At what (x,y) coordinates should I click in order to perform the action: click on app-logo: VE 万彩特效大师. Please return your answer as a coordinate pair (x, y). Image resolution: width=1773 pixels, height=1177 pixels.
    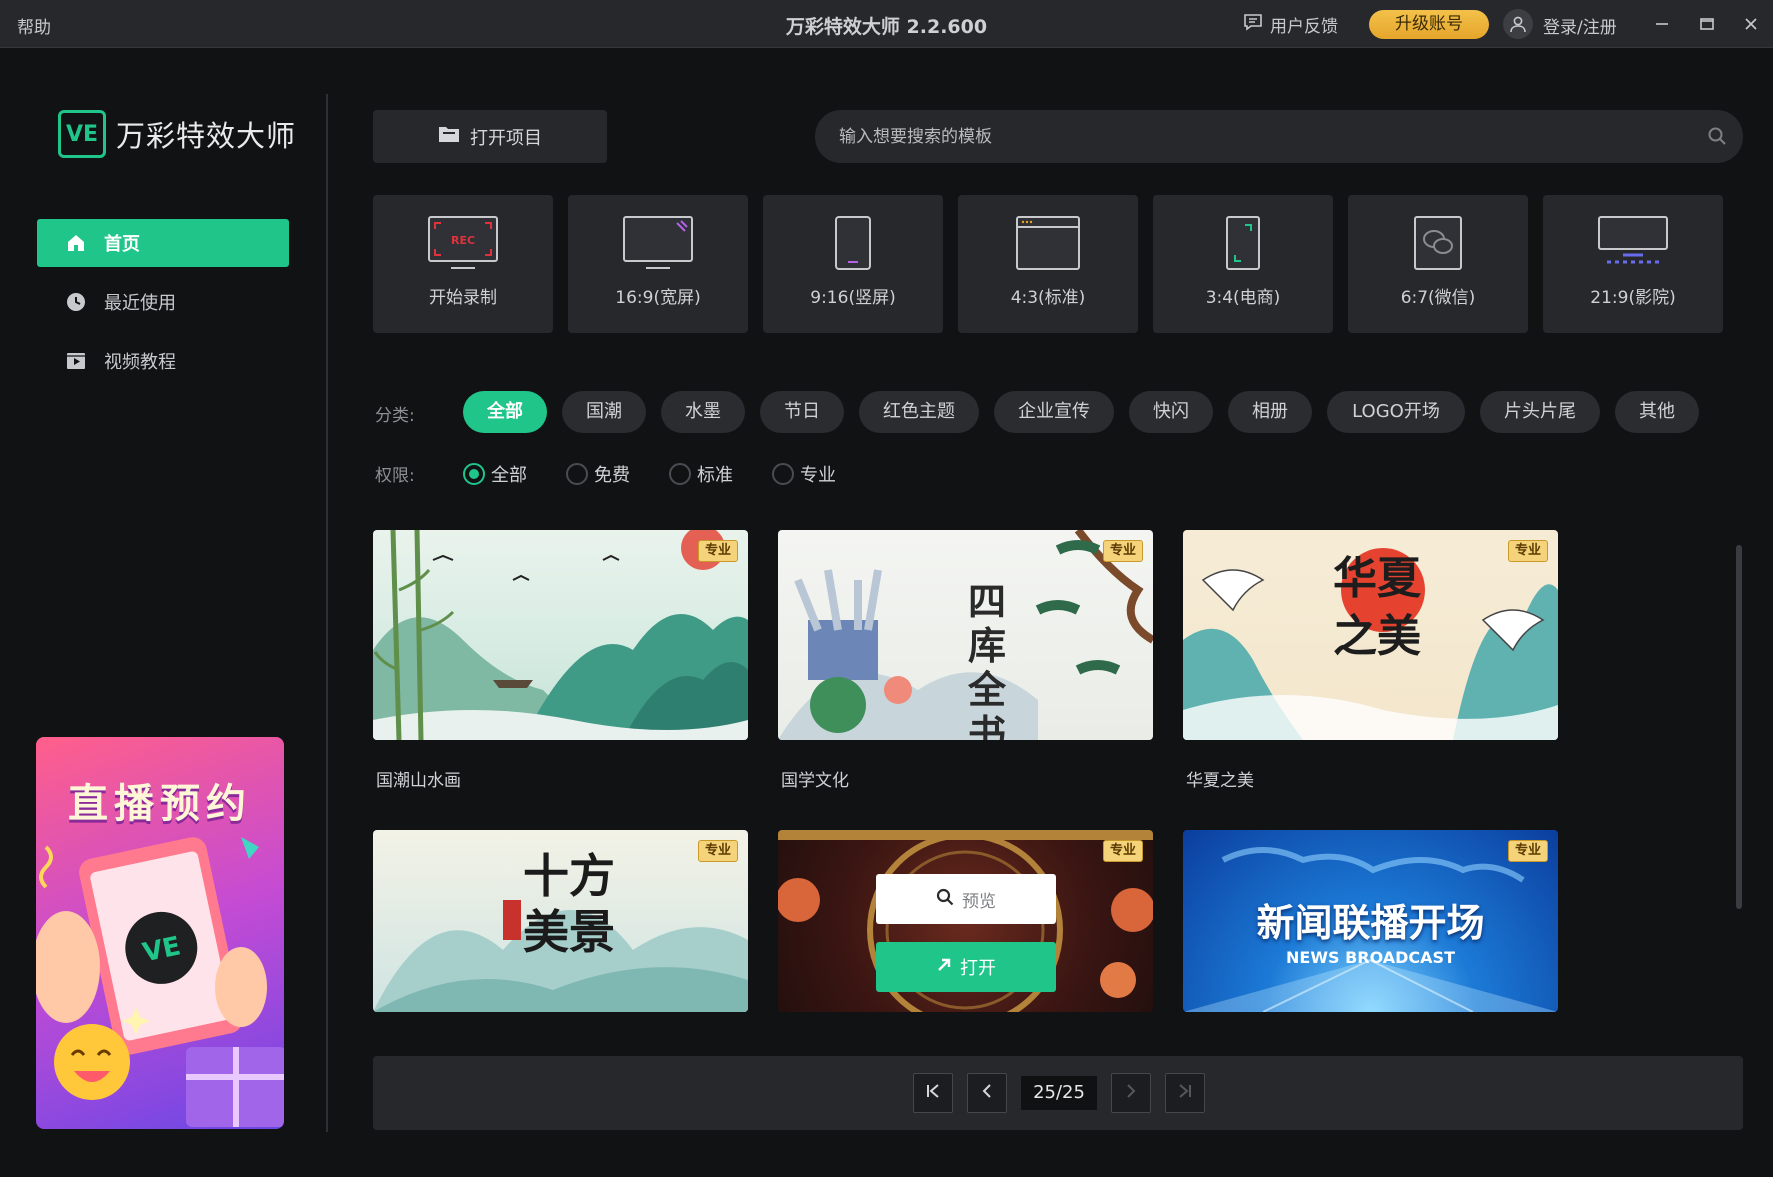
    Looking at the image, I should click on (177, 134).